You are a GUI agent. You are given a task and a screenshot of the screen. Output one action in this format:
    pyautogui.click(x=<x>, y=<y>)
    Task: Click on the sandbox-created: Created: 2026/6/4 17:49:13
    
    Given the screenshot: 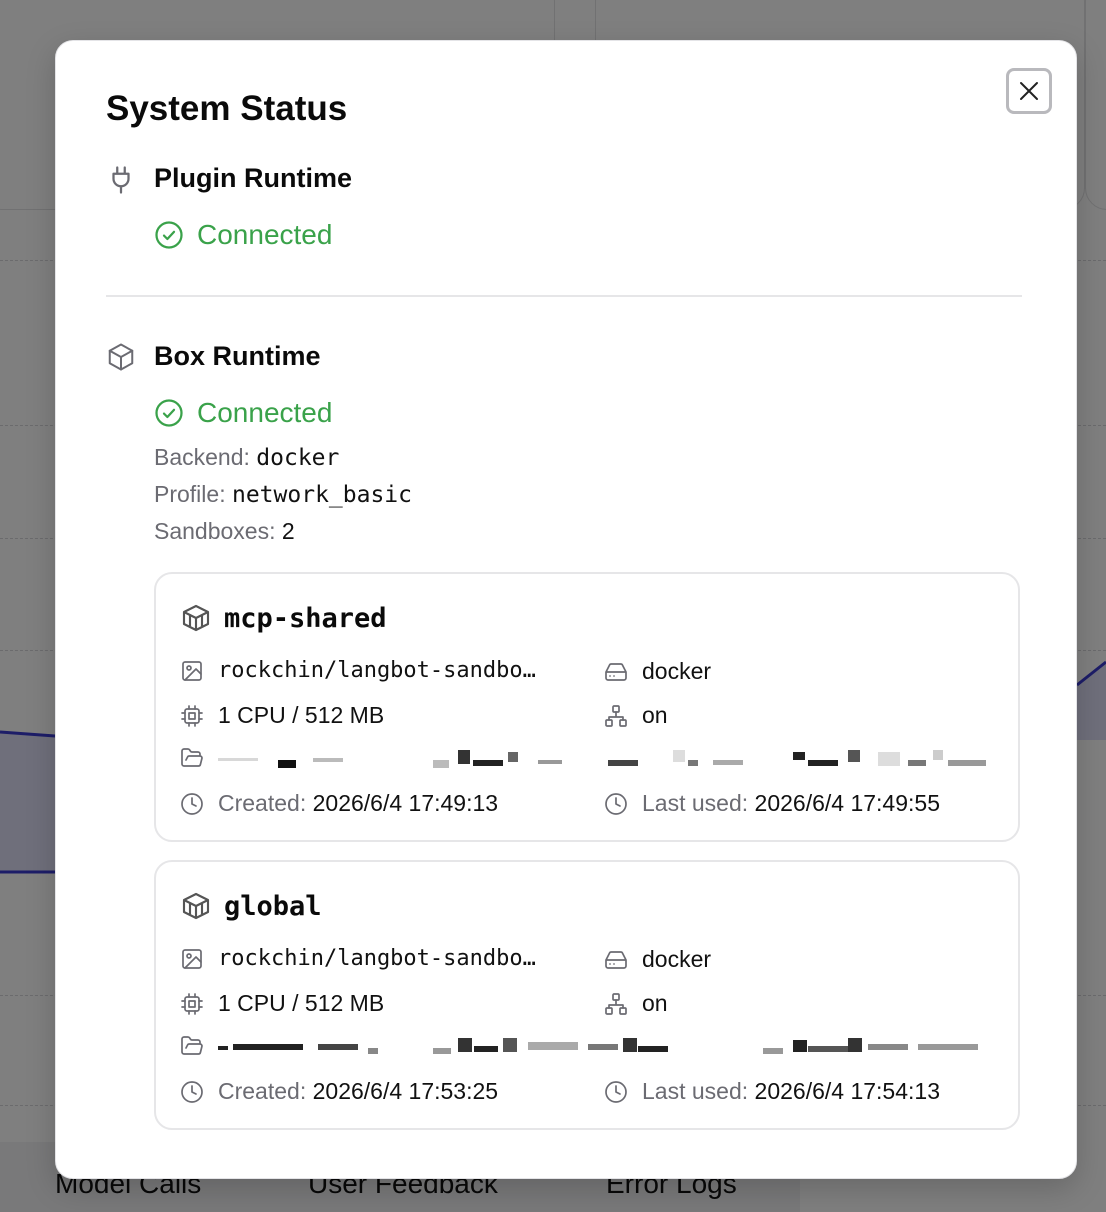 What is the action you would take?
    pyautogui.click(x=339, y=803)
    